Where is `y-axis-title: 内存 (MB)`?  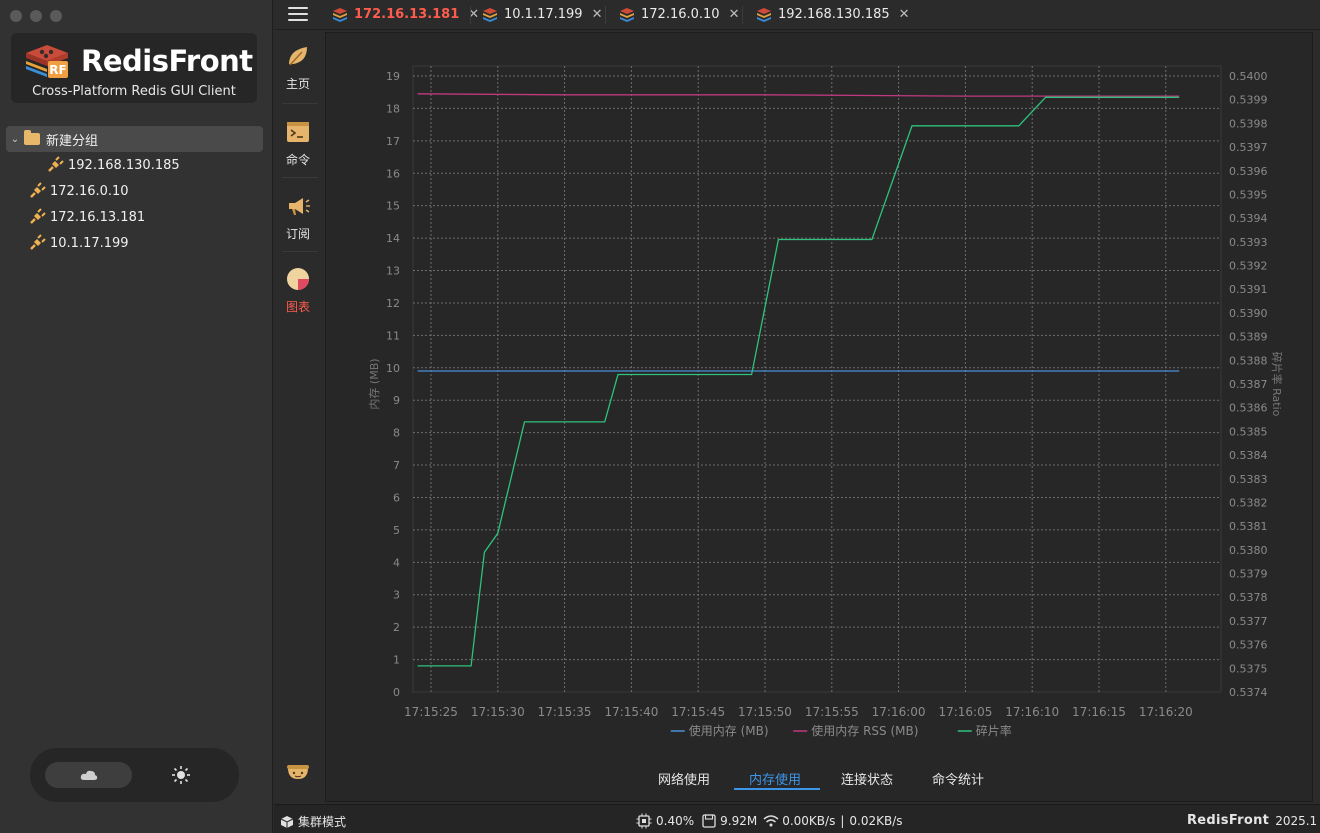 y-axis-title: 内存 (MB) is located at coordinates (374, 383).